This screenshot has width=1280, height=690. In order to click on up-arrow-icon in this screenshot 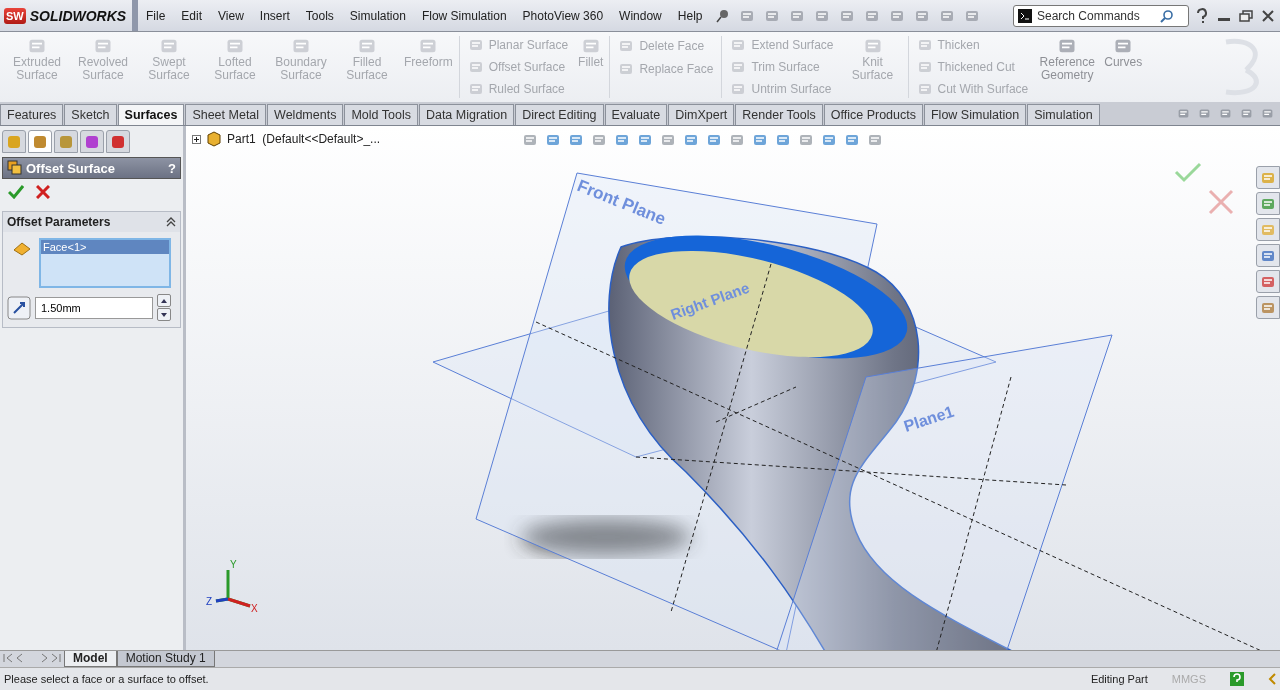, I will do `click(164, 300)`.